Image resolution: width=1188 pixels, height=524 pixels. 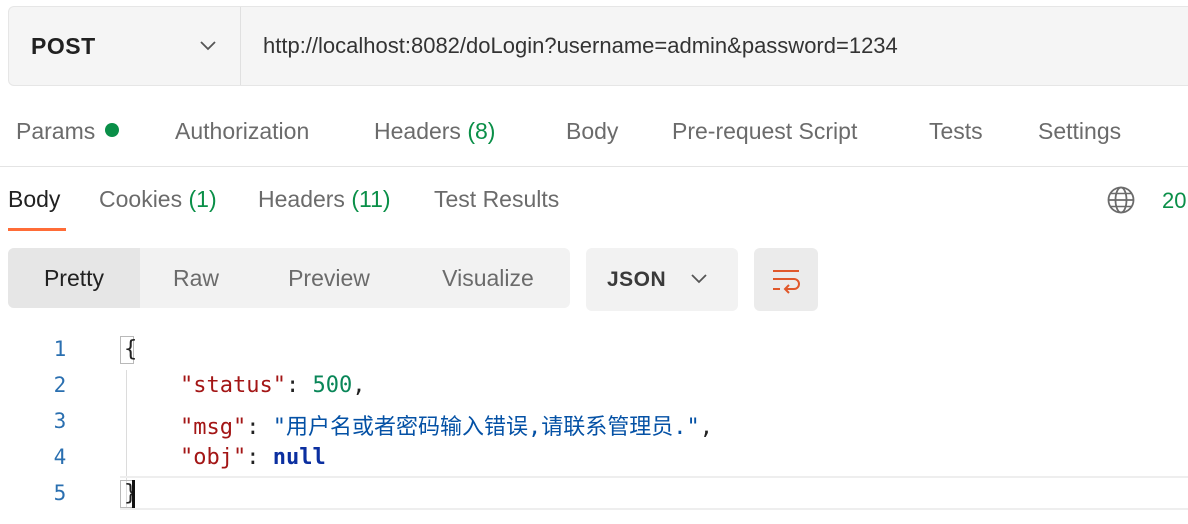 I want to click on code-line-1: {, so click(x=130, y=349).